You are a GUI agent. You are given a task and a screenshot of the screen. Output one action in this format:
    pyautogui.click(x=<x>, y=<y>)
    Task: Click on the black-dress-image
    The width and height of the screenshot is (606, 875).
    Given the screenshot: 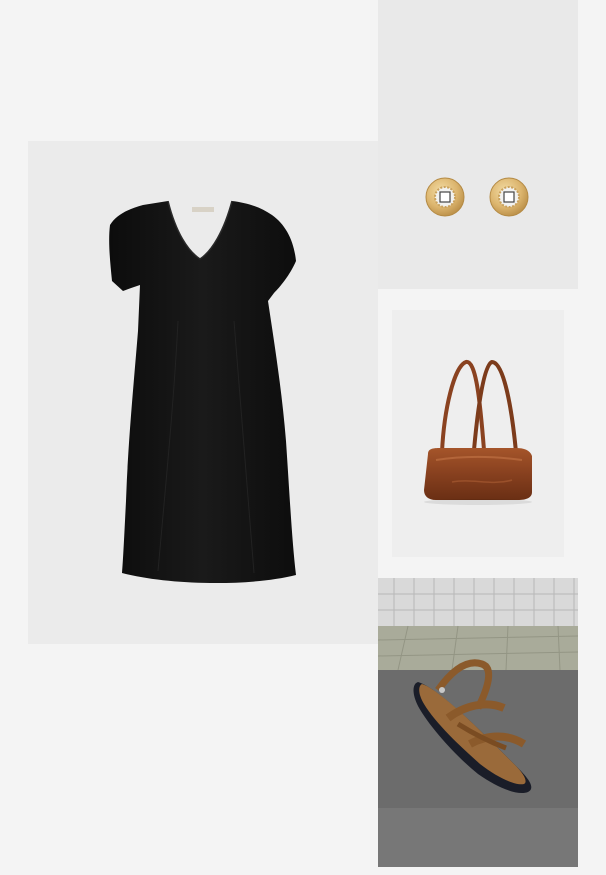 What is the action you would take?
    pyautogui.click(x=202, y=392)
    